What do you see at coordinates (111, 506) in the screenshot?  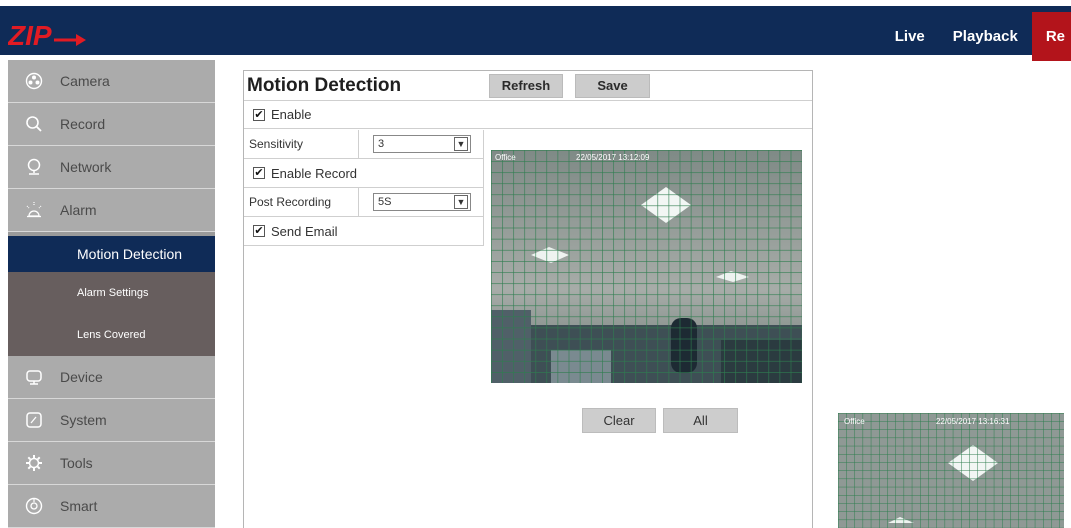 I see `sidebar-item-smart: Smart` at bounding box center [111, 506].